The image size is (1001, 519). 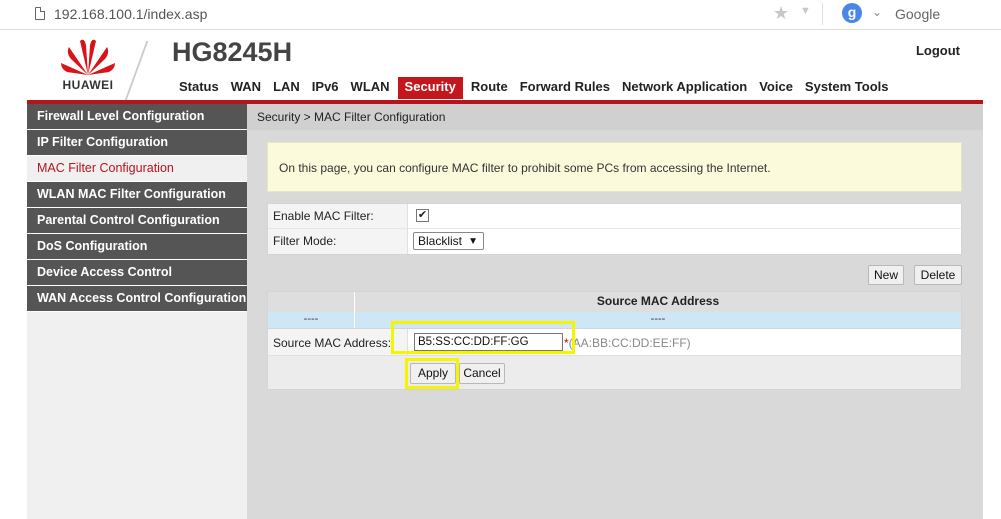 I want to click on sidebar-item-parental-control: Parental Control Configuration, so click(x=137, y=221).